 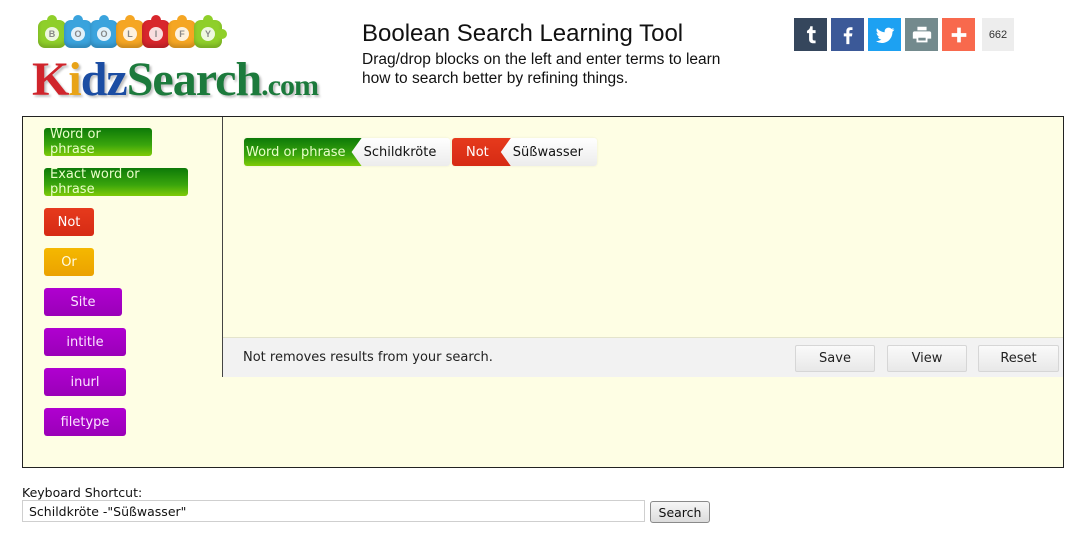 I want to click on query-block-operator: Word or phrase, so click(x=303, y=152).